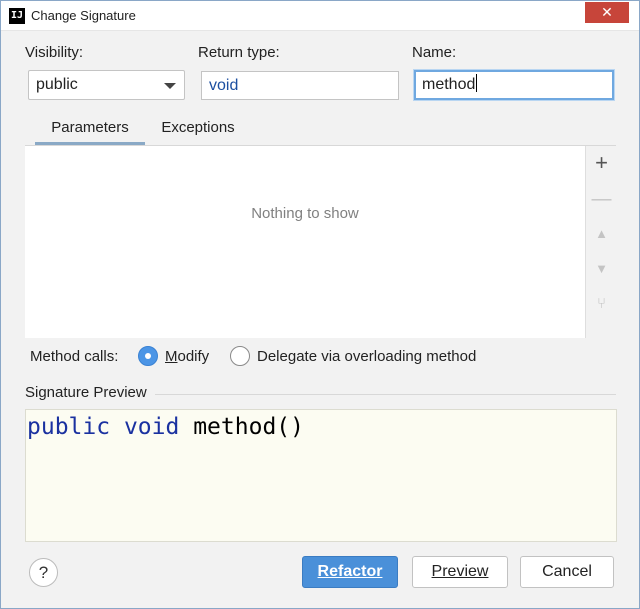  What do you see at coordinates (366, 356) in the screenshot?
I see `radio-delegate-label: Delegate via overloading method` at bounding box center [366, 356].